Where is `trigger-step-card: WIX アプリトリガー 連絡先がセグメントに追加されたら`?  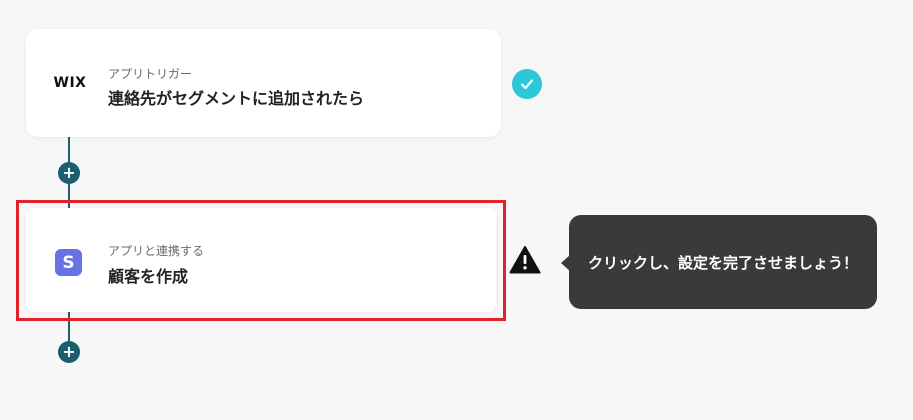 trigger-step-card: WIX アプリトリガー 連絡先がセグメントに追加されたら is located at coordinates (263, 83).